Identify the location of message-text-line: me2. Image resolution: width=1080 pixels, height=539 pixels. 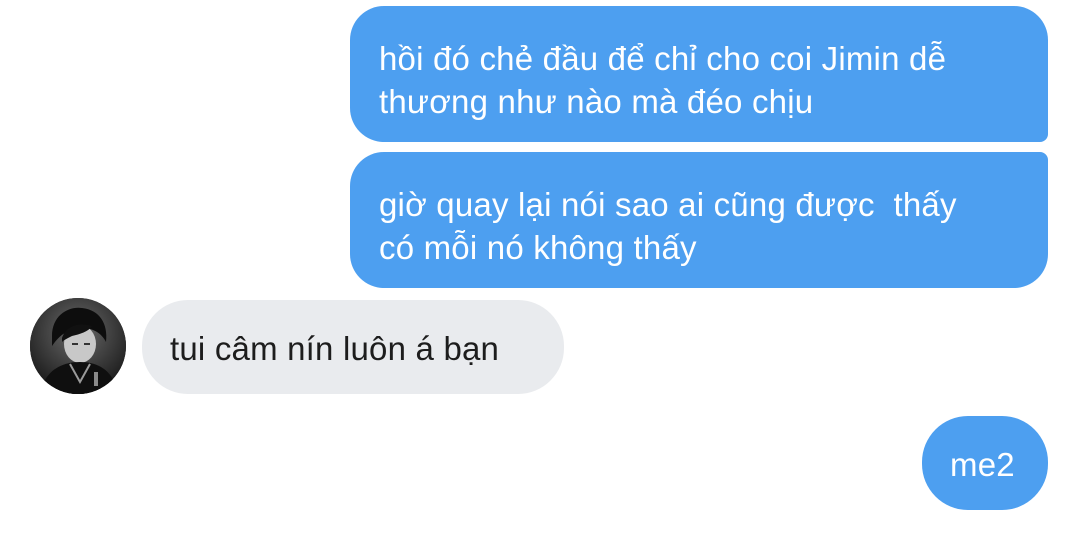
(982, 464).